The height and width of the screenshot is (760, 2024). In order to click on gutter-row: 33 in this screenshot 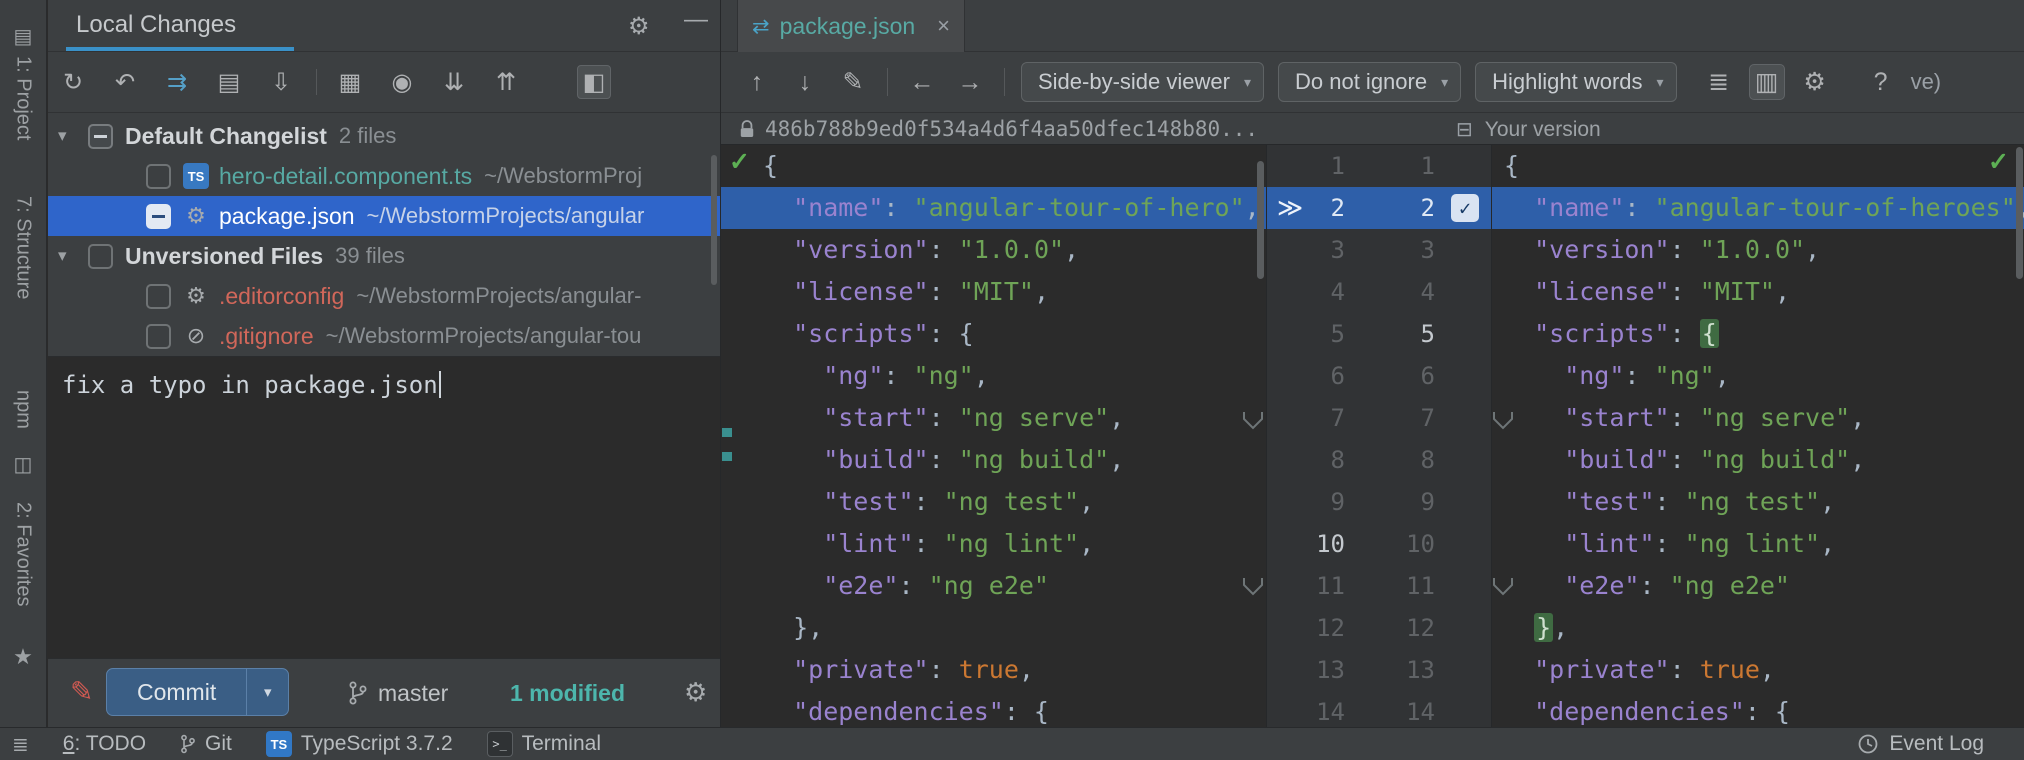, I will do `click(1379, 250)`.